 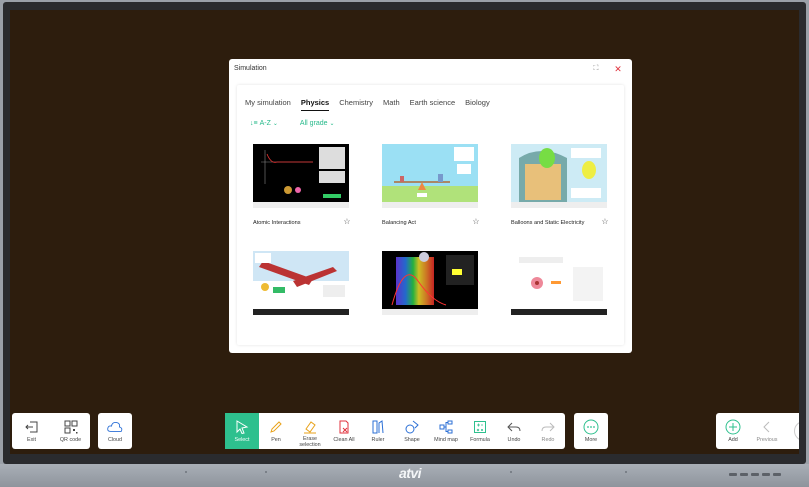 What do you see at coordinates (480, 427) in the screenshot?
I see `formula-icon` at bounding box center [480, 427].